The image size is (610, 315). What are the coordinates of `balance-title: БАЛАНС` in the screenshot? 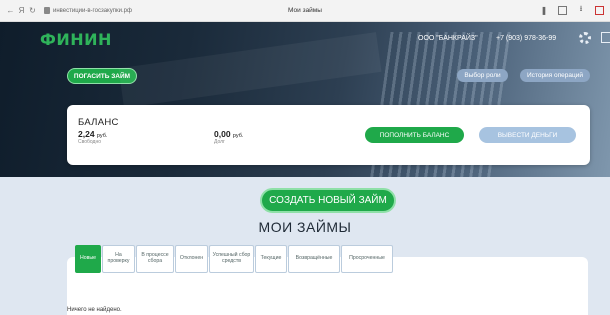 It's located at (98, 122).